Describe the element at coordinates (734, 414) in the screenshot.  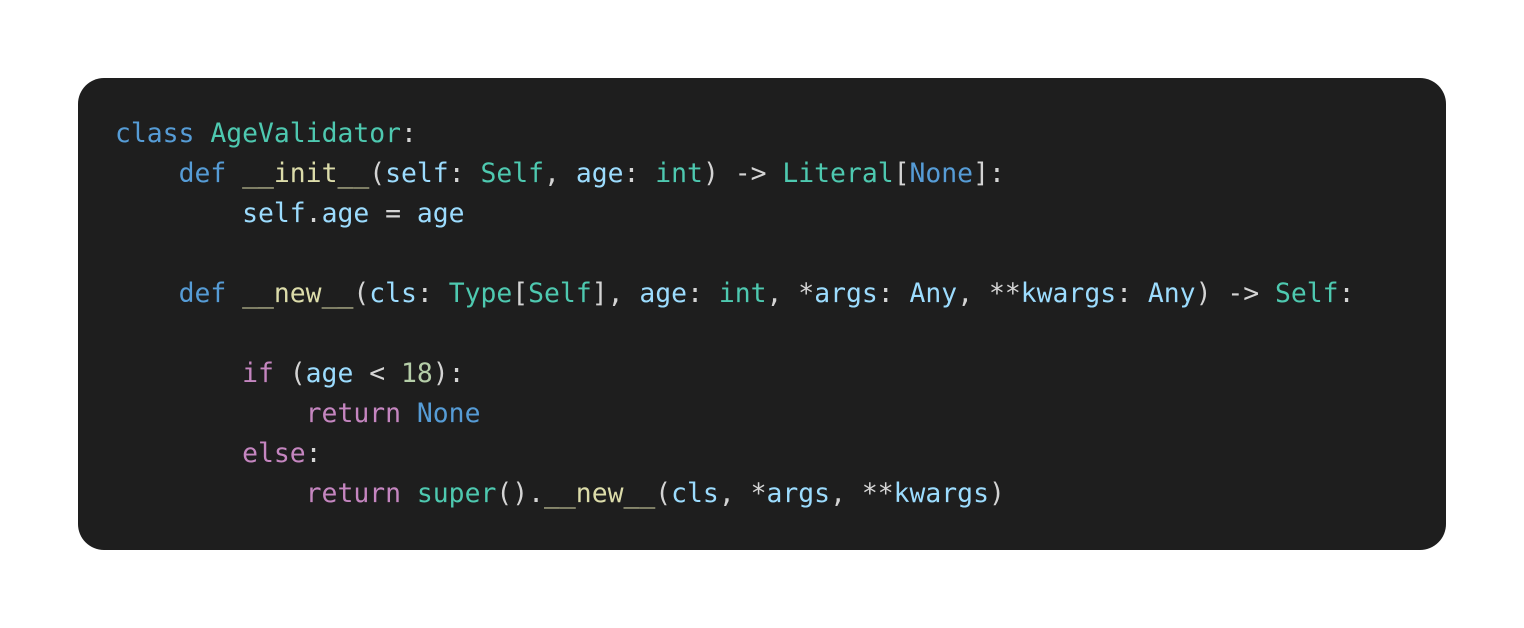
I see `code-line: return None` at that location.